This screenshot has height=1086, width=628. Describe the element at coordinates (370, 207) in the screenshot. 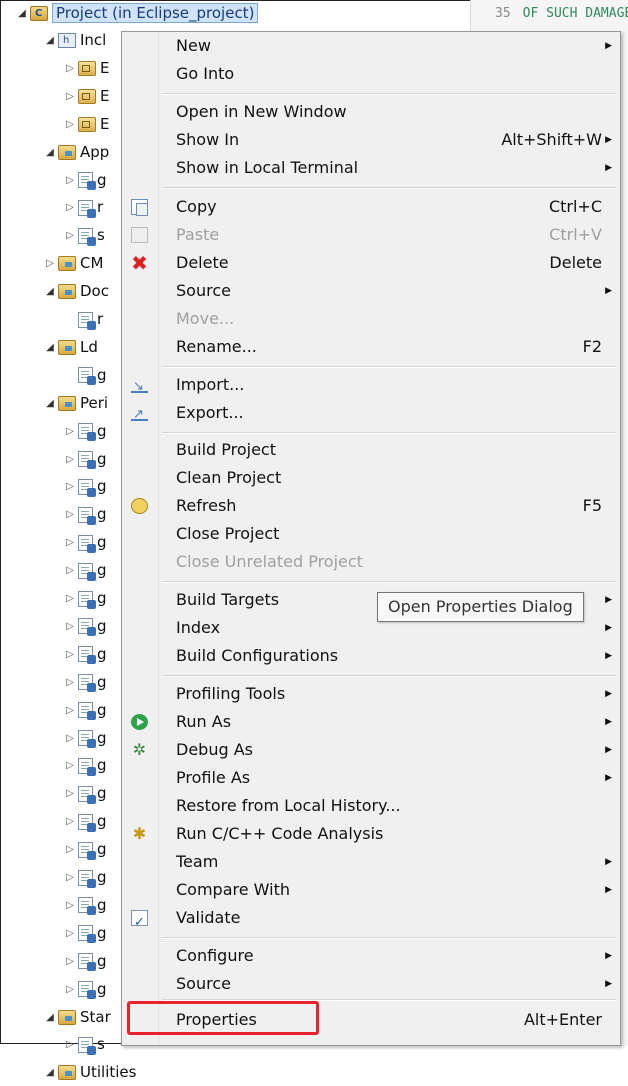

I see `menu-item-copy: Copy Ctrl+C` at that location.